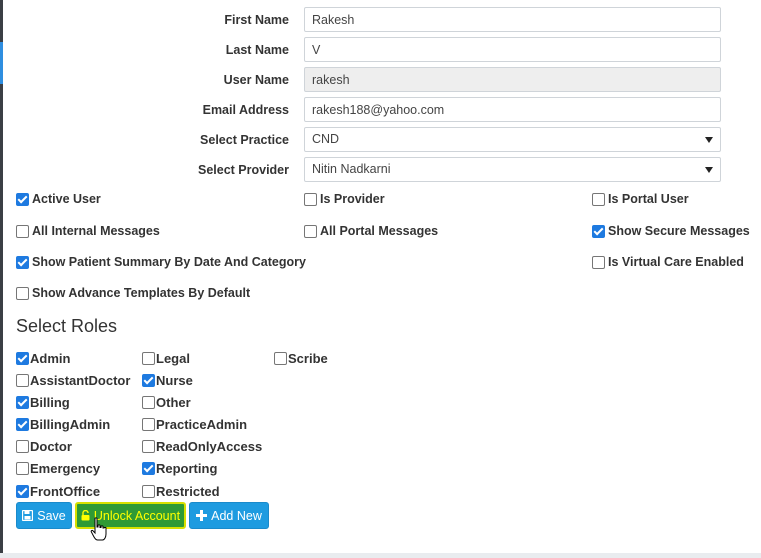  I want to click on role-label: Doctor, so click(51, 446).